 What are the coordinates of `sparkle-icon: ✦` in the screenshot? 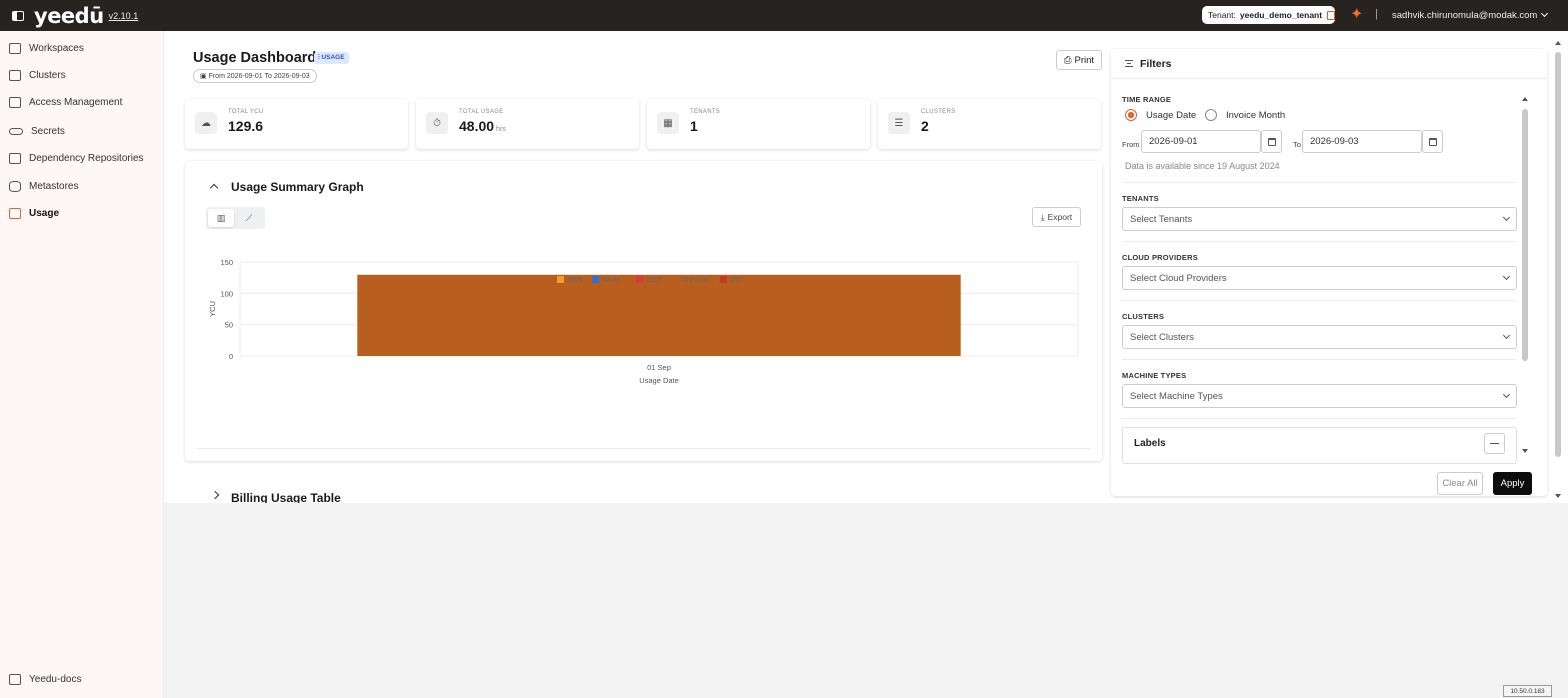 It's located at (1356, 15).